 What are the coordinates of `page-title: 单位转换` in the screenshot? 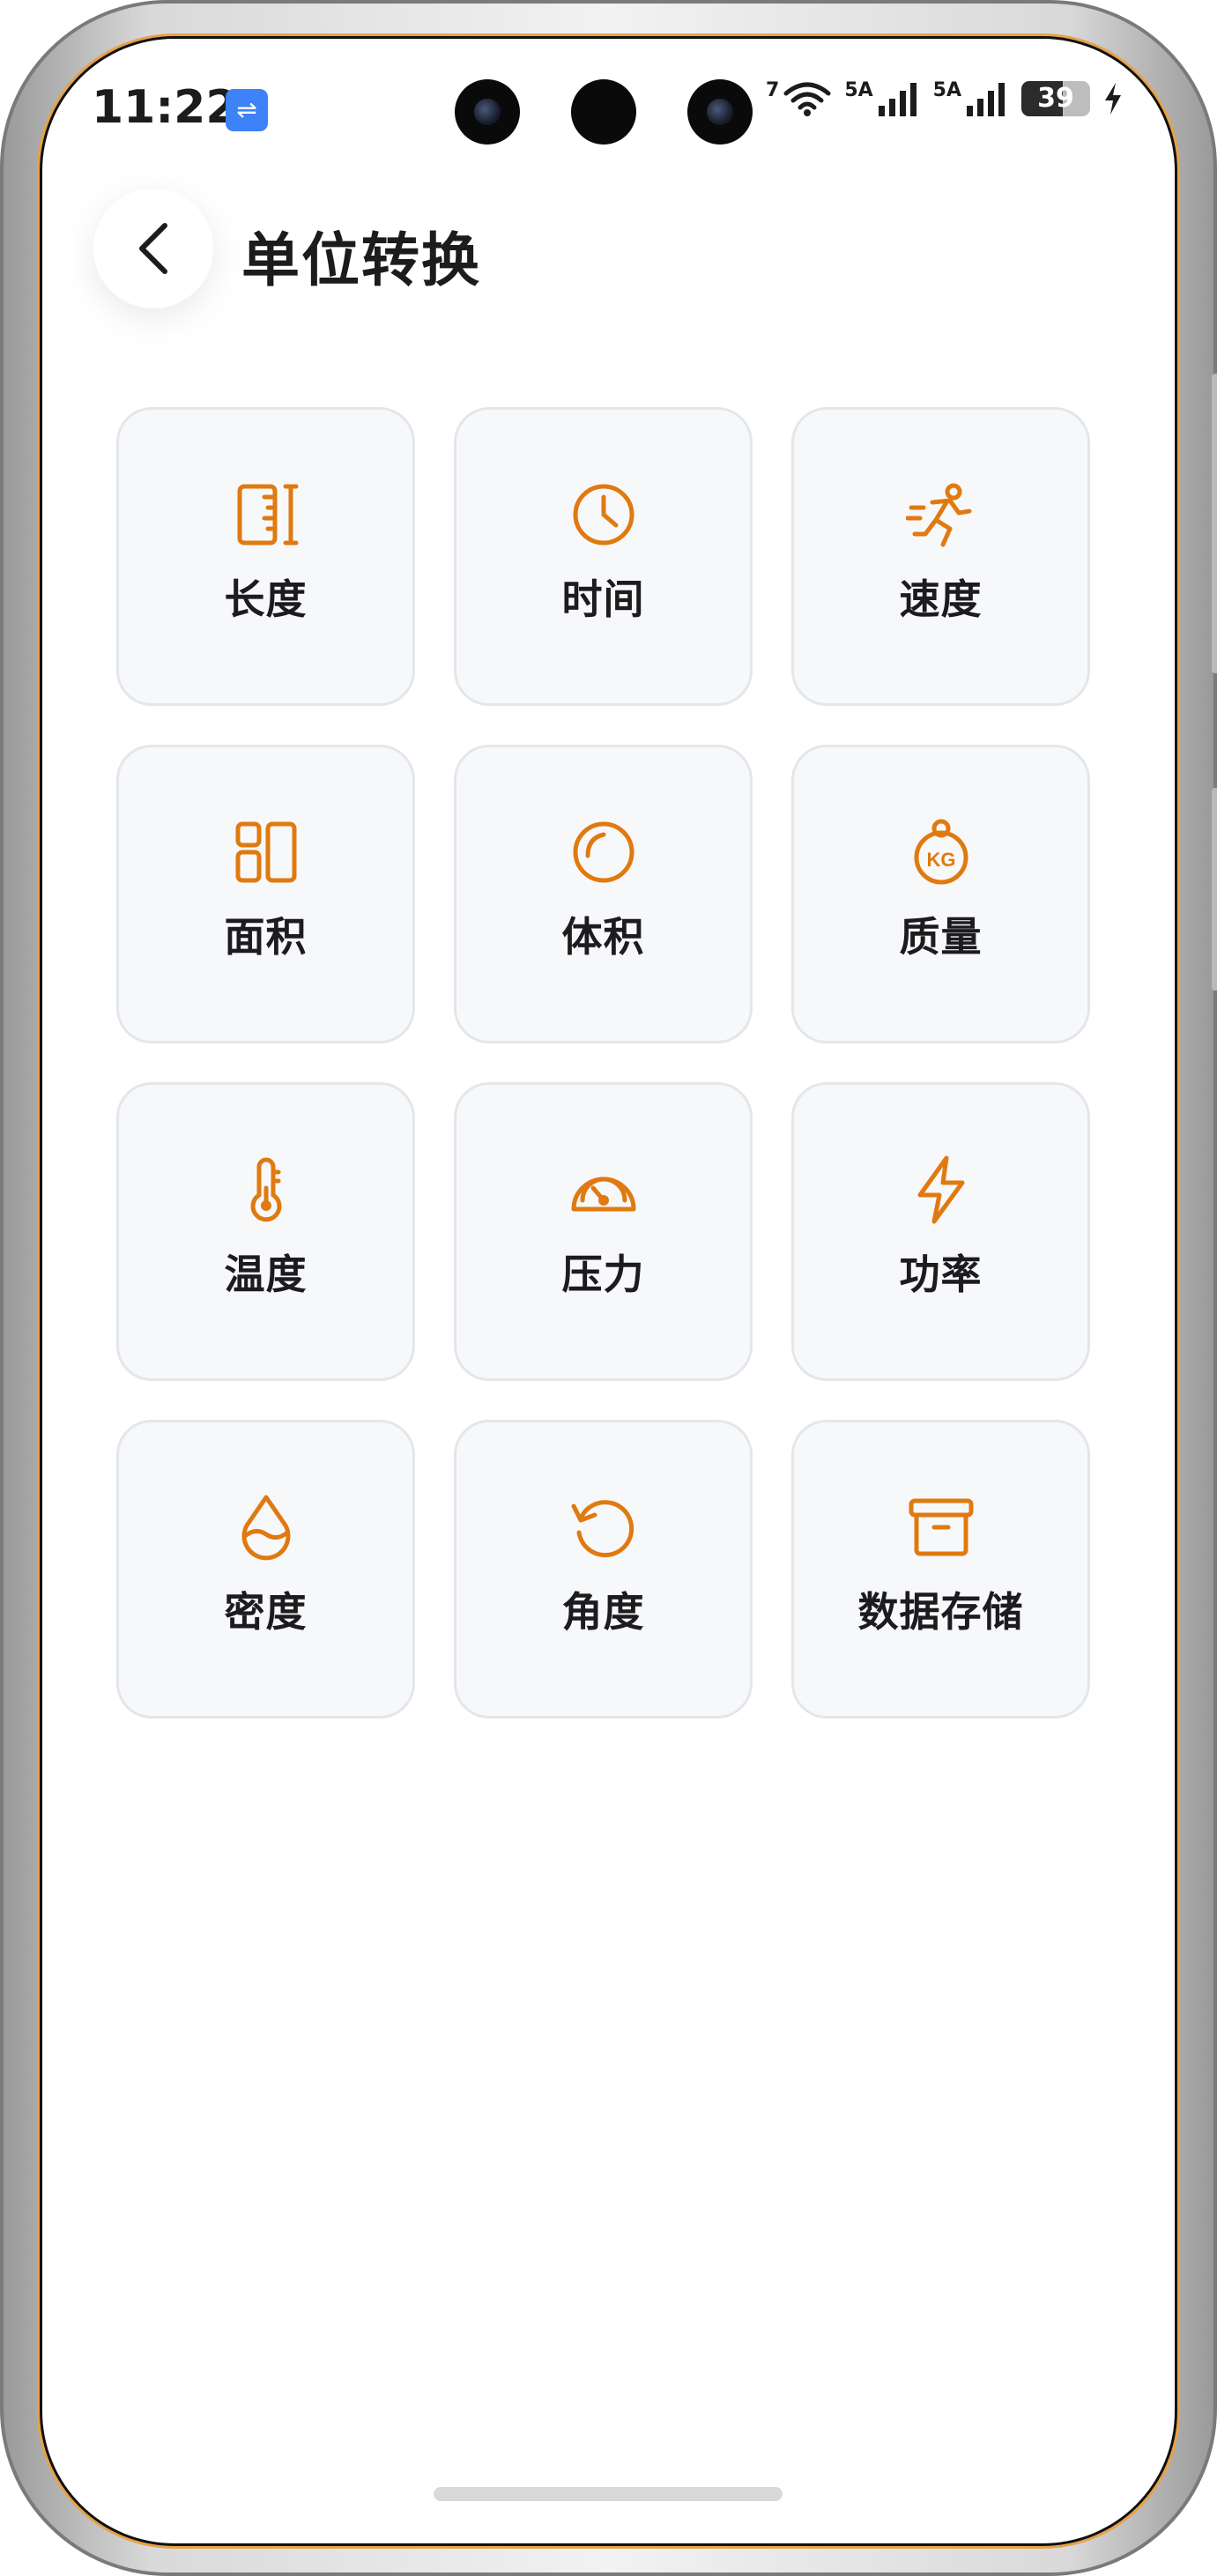 It's located at (361, 260).